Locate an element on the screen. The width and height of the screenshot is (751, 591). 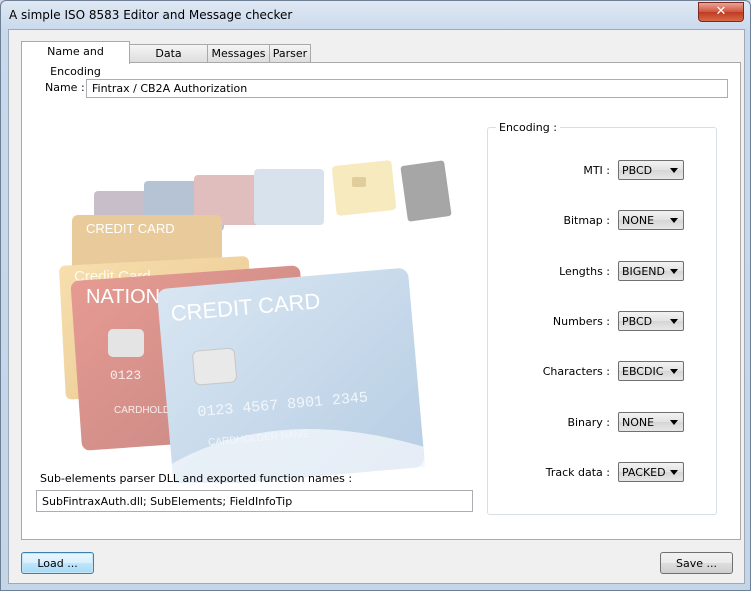
name-input is located at coordinates (407, 88).